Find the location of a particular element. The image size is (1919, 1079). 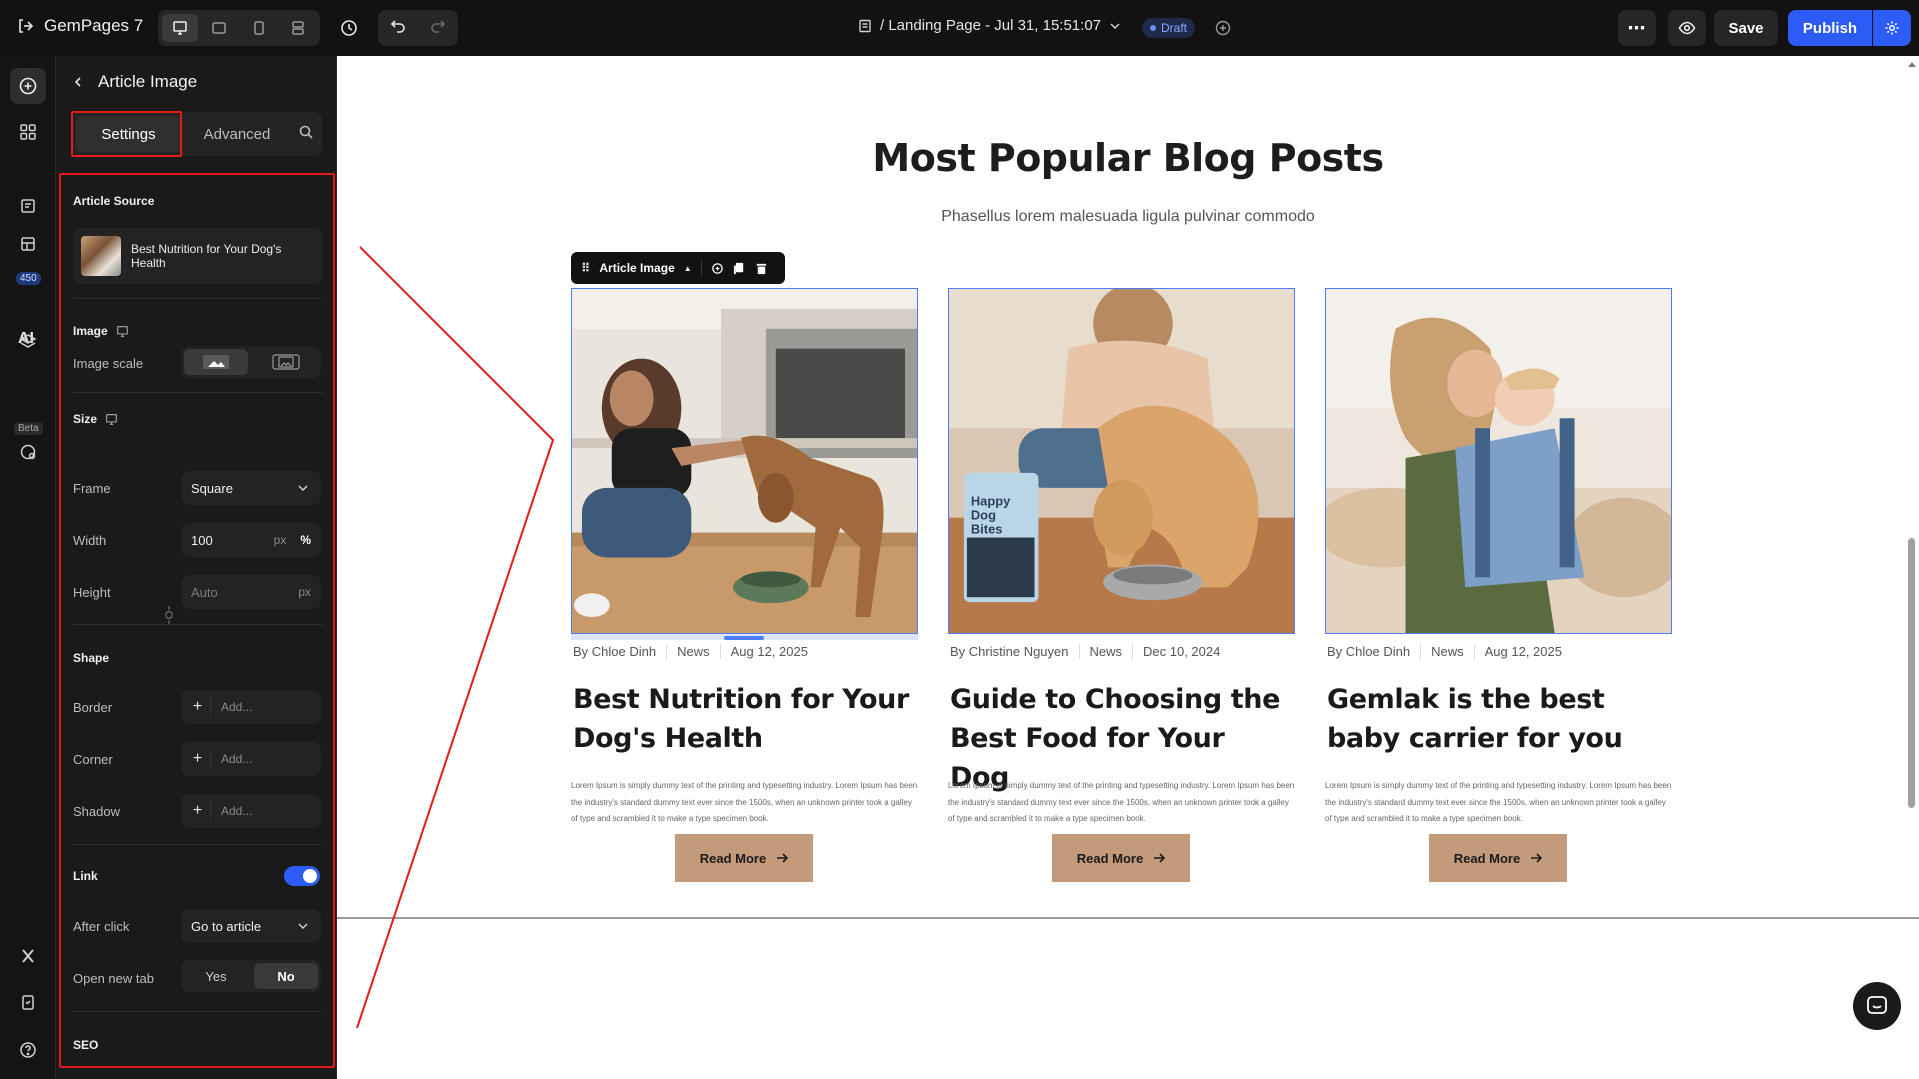

brand-name: GemPages 7 is located at coordinates (94, 25).